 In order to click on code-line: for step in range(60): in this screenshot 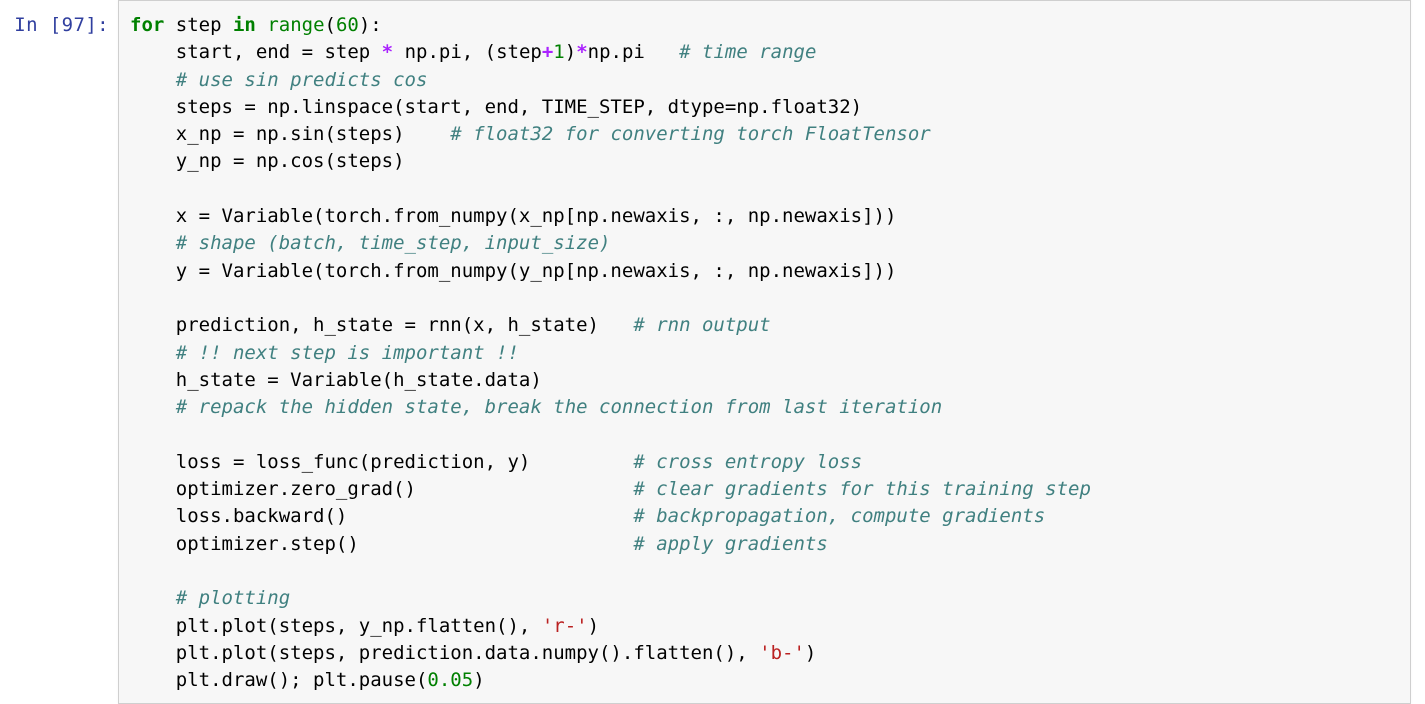, I will do `click(770, 25)`.